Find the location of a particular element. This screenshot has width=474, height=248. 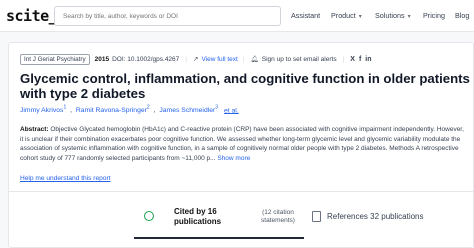

citation-icon is located at coordinates (149, 216).